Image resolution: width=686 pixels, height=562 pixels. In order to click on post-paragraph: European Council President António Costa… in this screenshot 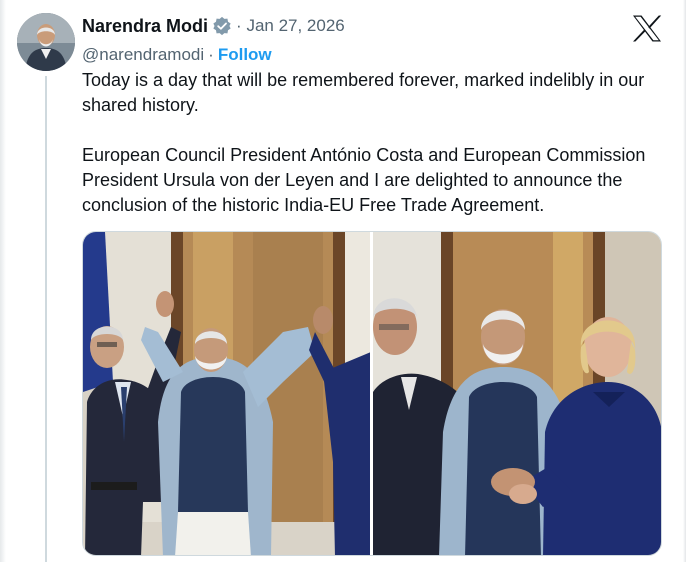, I will do `click(364, 180)`.